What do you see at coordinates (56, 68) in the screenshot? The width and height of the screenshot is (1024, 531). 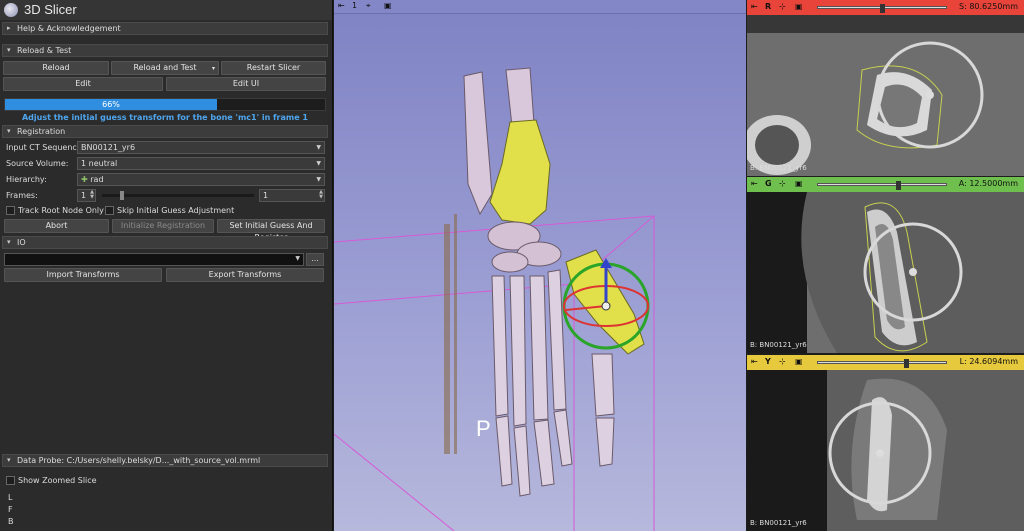 I see `reload-button: Reload` at bounding box center [56, 68].